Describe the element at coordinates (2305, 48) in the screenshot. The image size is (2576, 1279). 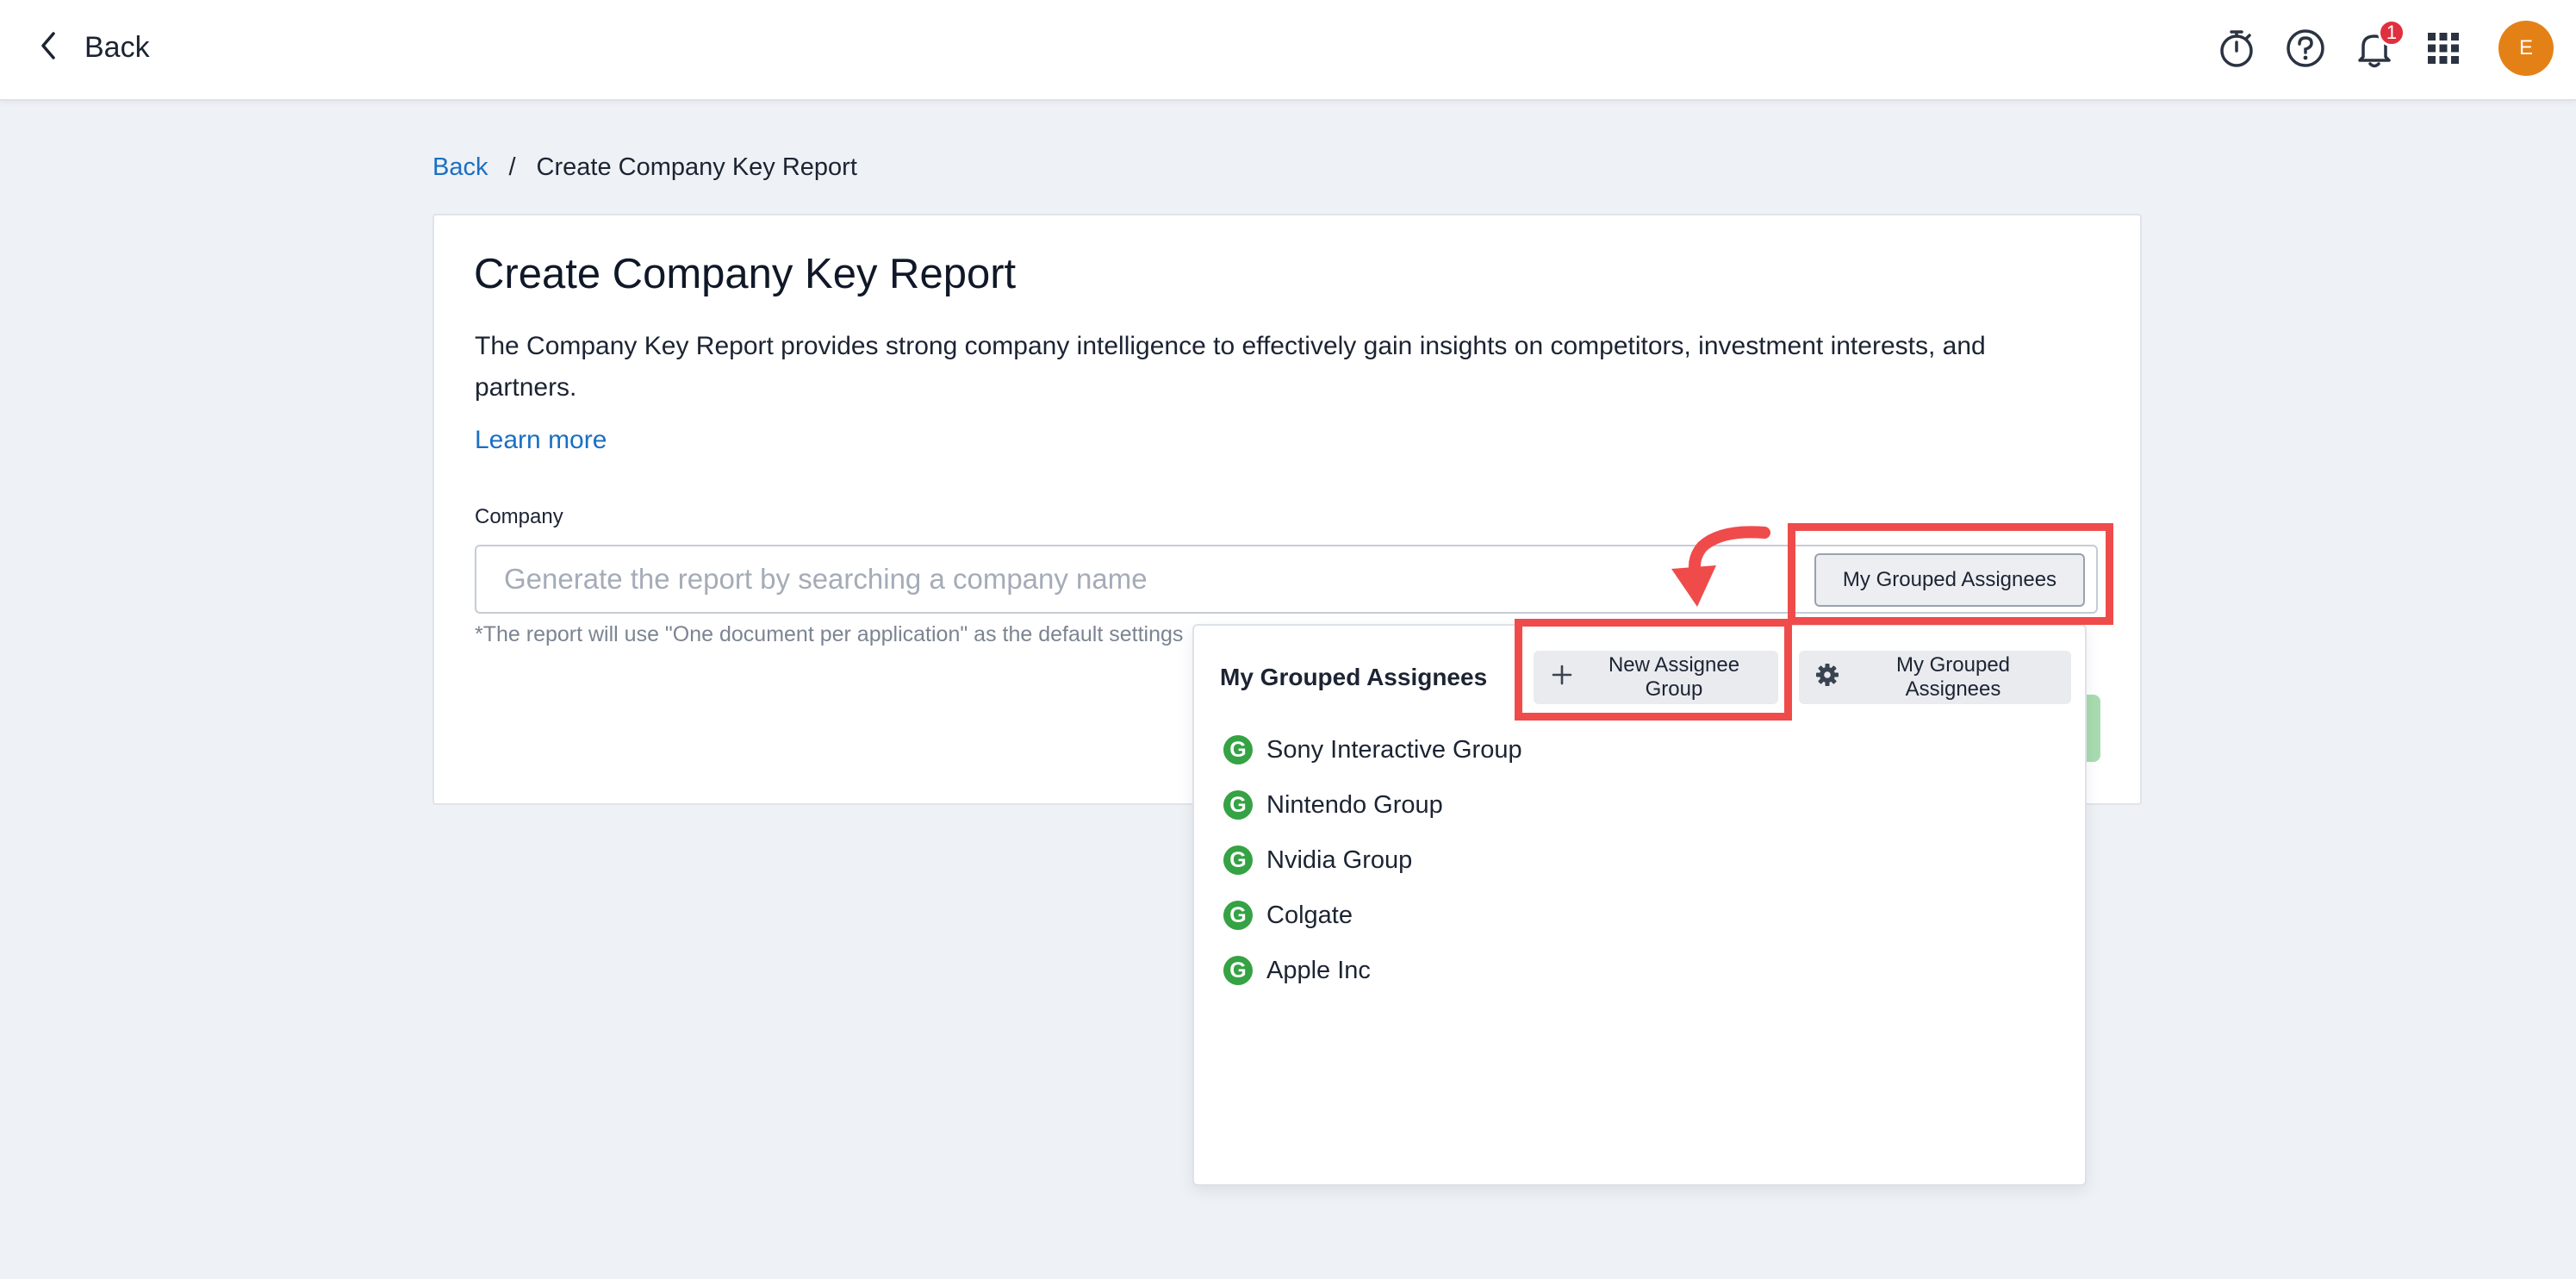
I see `help-icon` at that location.